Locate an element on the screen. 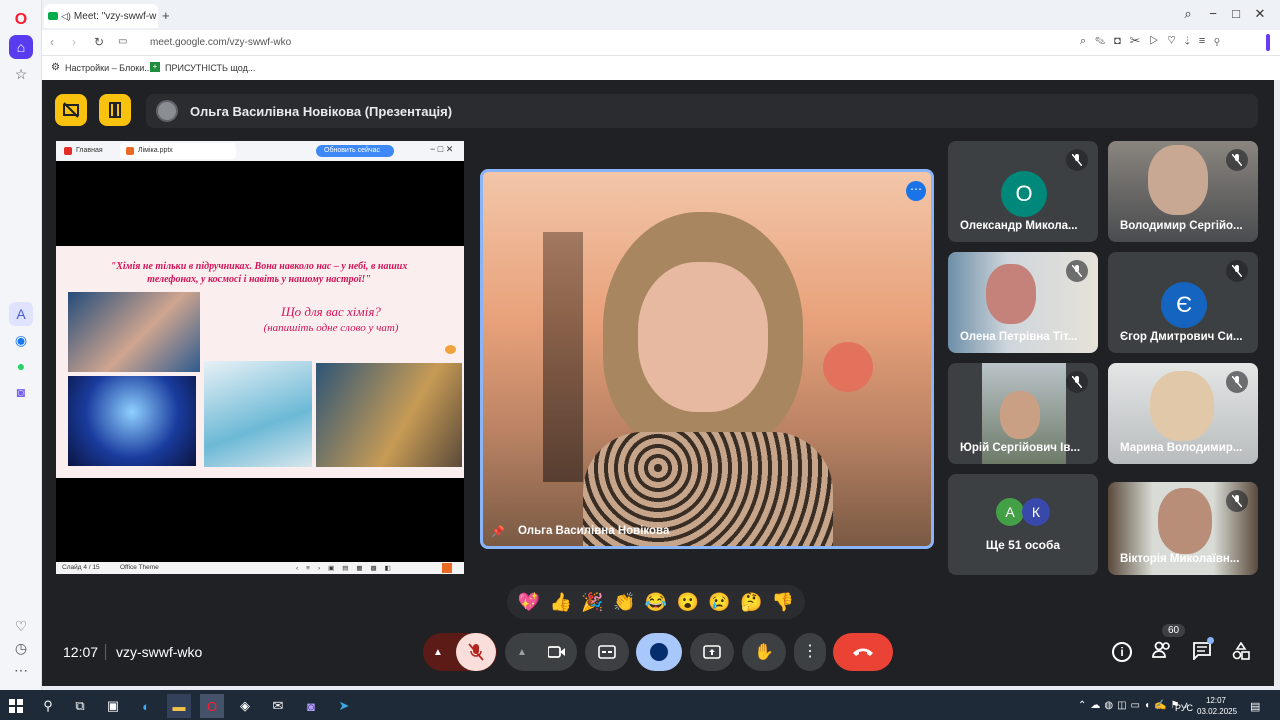 The image size is (1280, 720). meeting-info-icon: i is located at coordinates (1122, 652).